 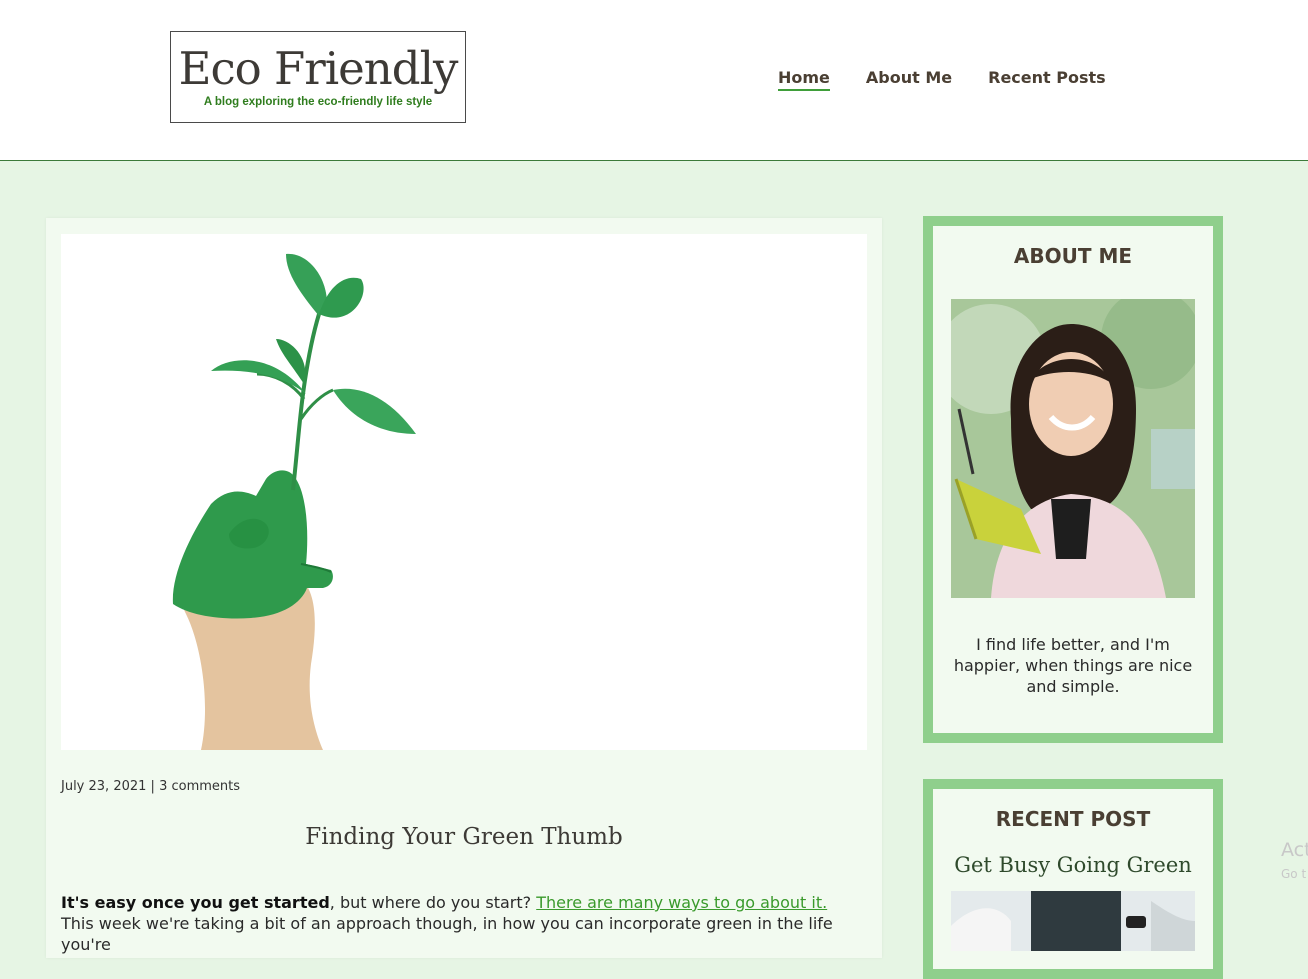 I want to click on main-nav: Home About Me Recent Posts, so click(x=960, y=79).